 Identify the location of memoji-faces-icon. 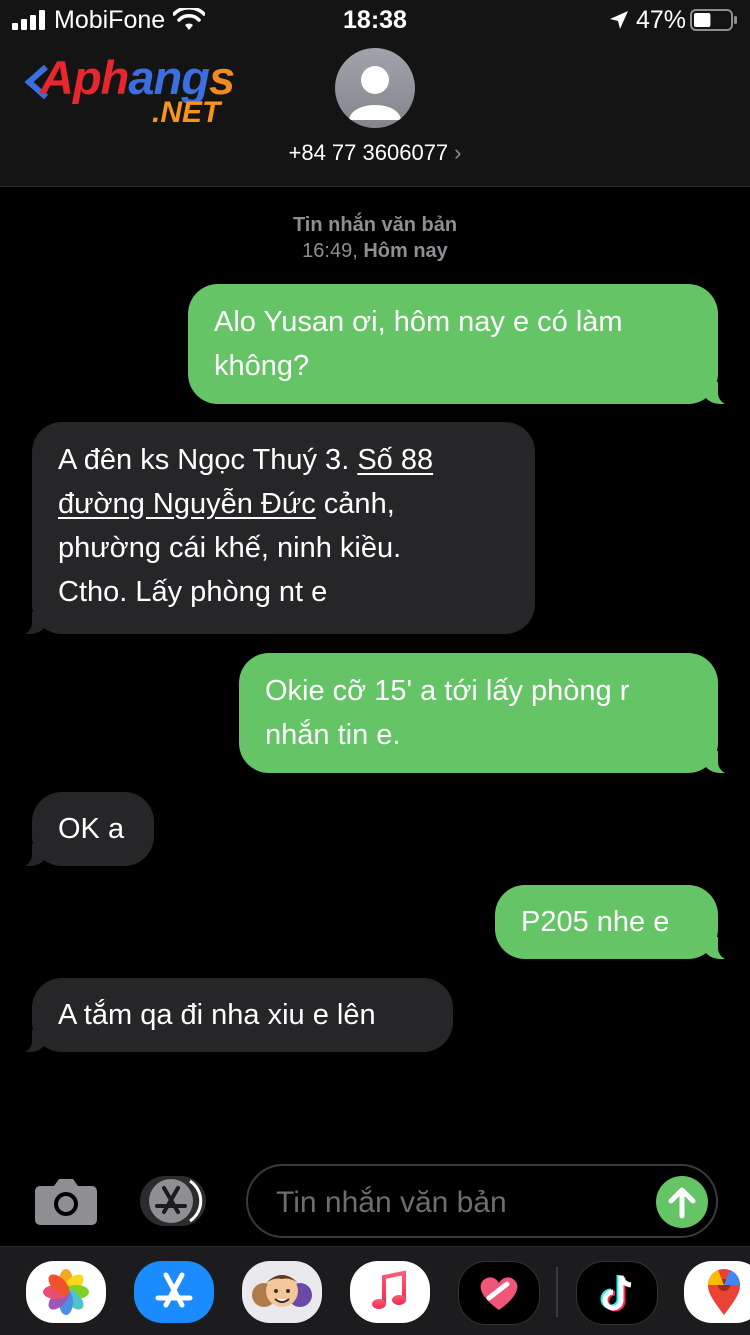
(282, 1291).